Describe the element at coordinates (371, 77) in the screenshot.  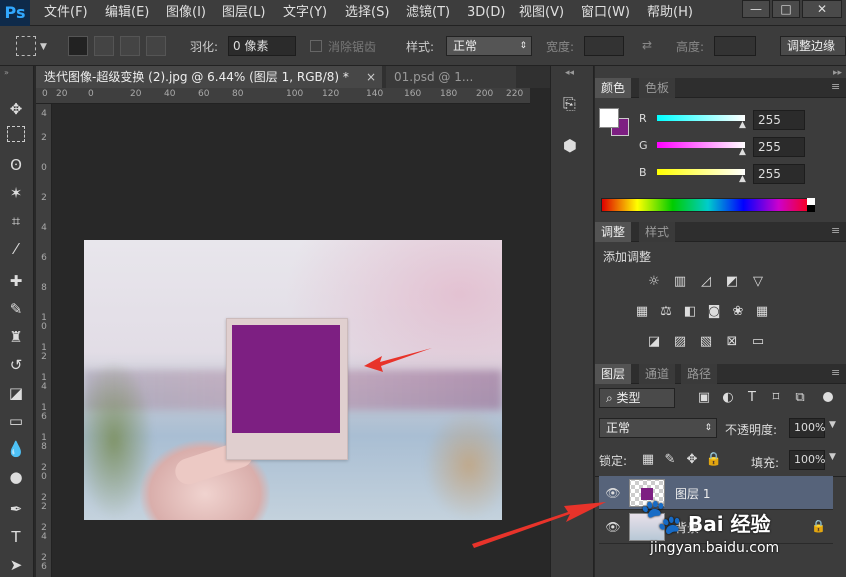
I see `close-tab-icon: ×` at that location.